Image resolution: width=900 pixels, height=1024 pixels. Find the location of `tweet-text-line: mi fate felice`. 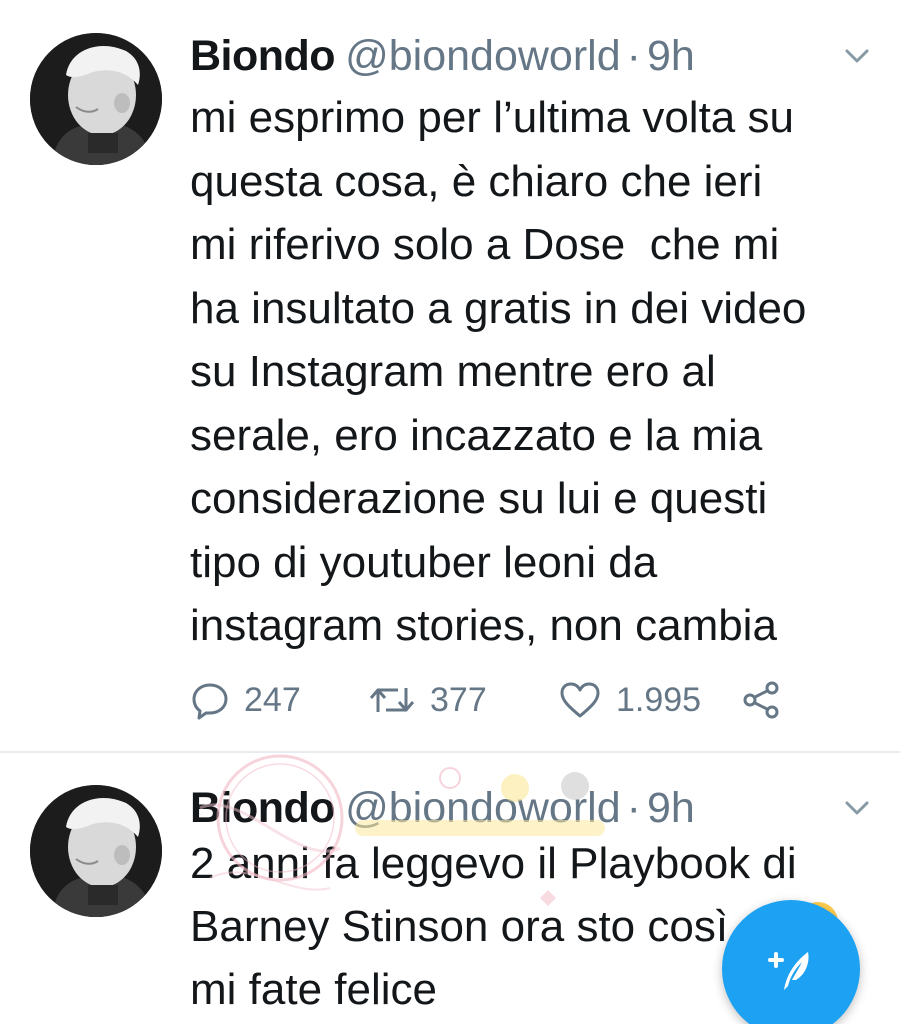

tweet-text-line: mi fate felice is located at coordinates (313, 989).